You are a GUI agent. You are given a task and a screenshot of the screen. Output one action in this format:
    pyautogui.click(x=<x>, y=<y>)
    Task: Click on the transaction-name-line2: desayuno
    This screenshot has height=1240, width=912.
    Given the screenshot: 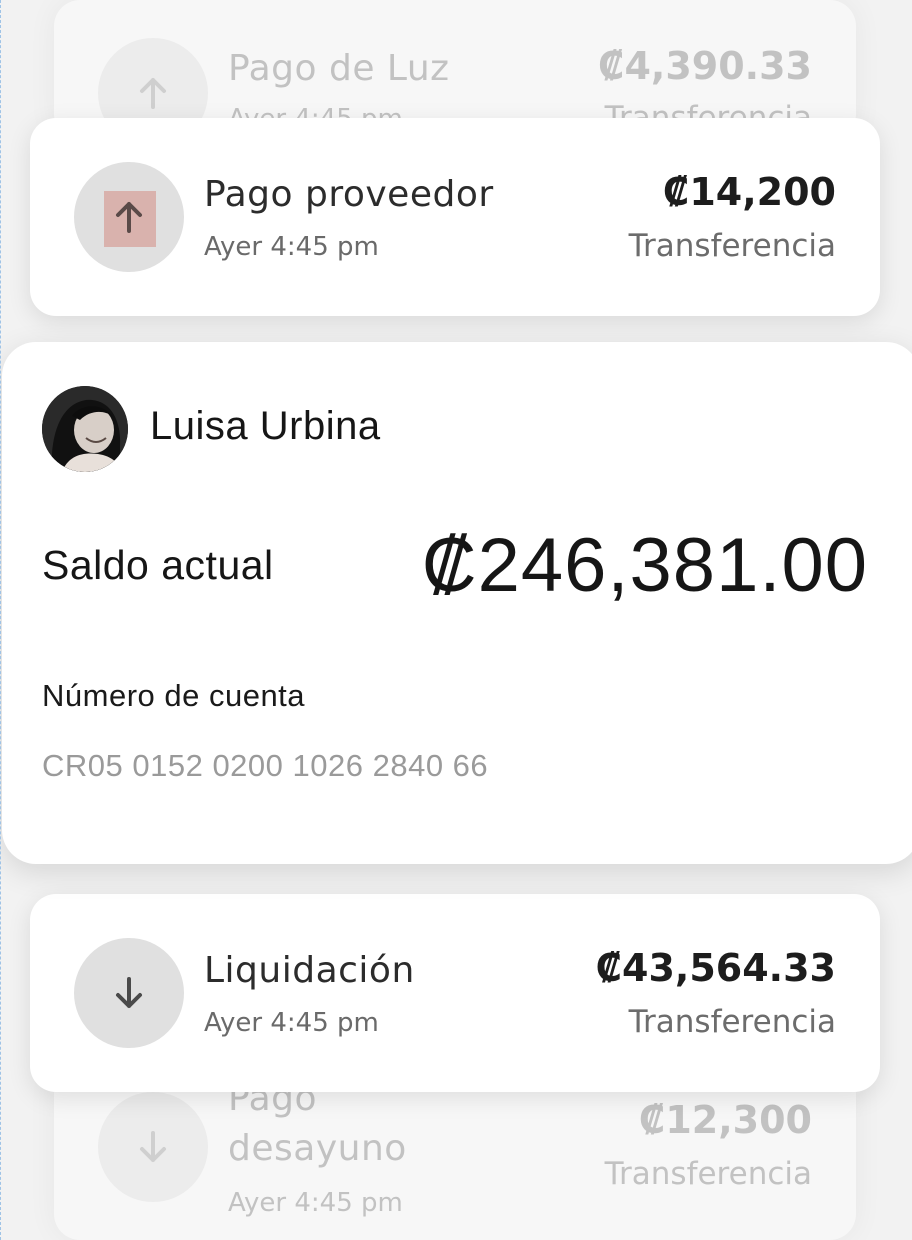 What is the action you would take?
    pyautogui.click(x=317, y=1148)
    